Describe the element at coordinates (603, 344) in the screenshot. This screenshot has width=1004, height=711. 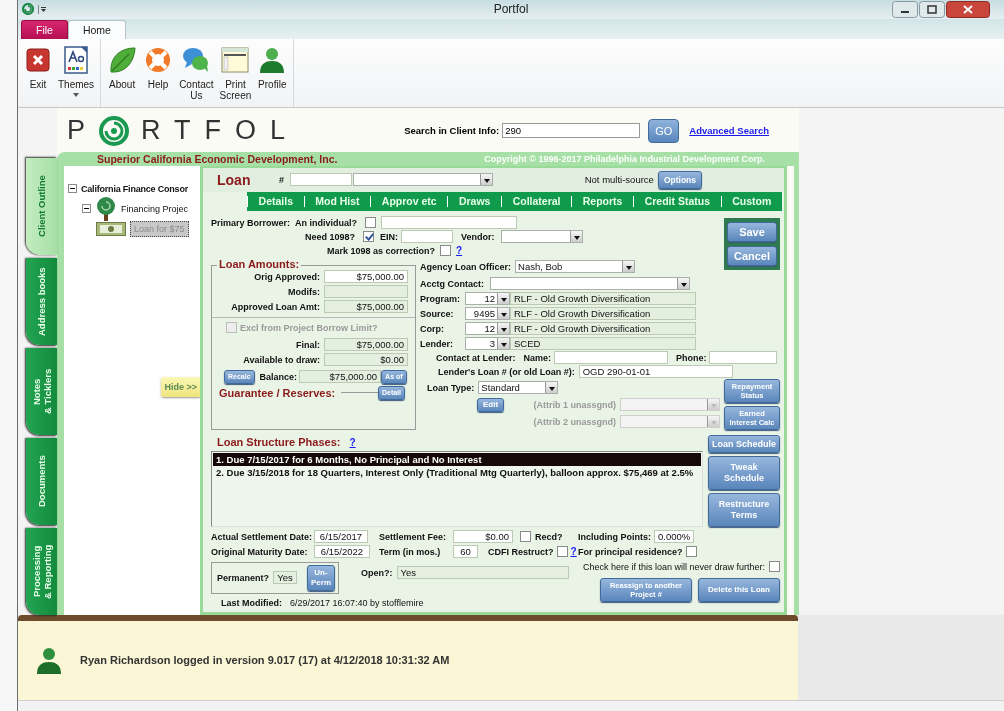
I see `text-field: SCED` at that location.